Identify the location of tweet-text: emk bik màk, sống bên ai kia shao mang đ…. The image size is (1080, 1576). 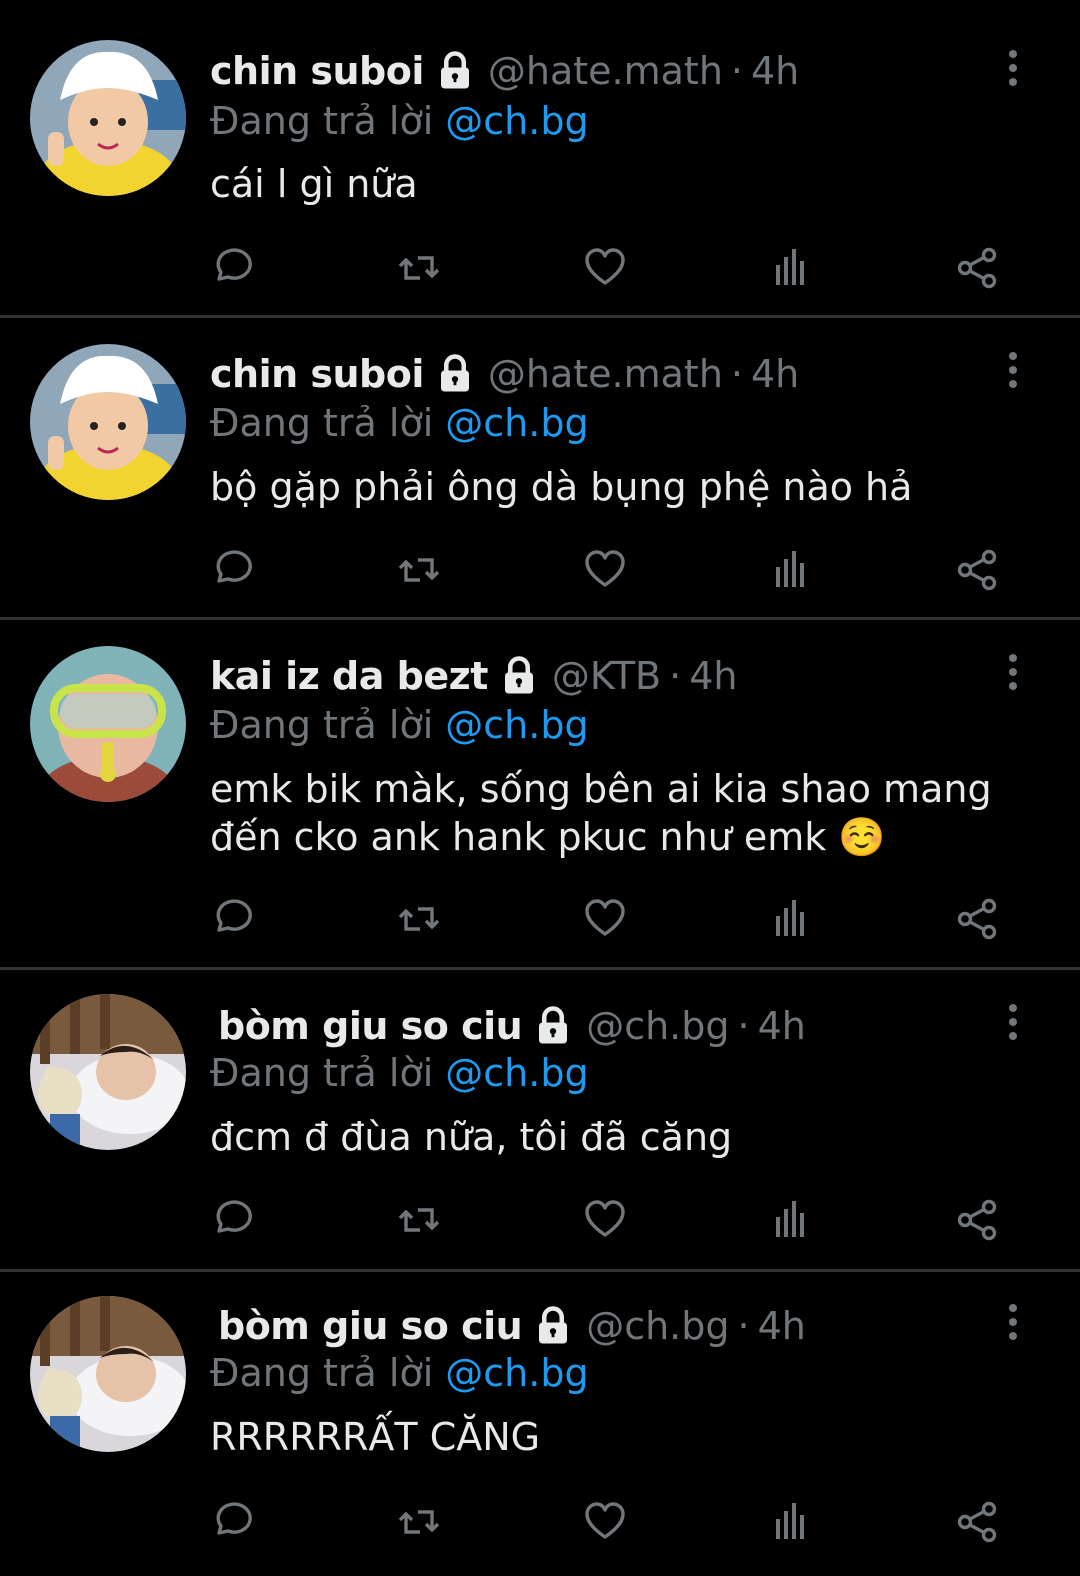
(601, 813).